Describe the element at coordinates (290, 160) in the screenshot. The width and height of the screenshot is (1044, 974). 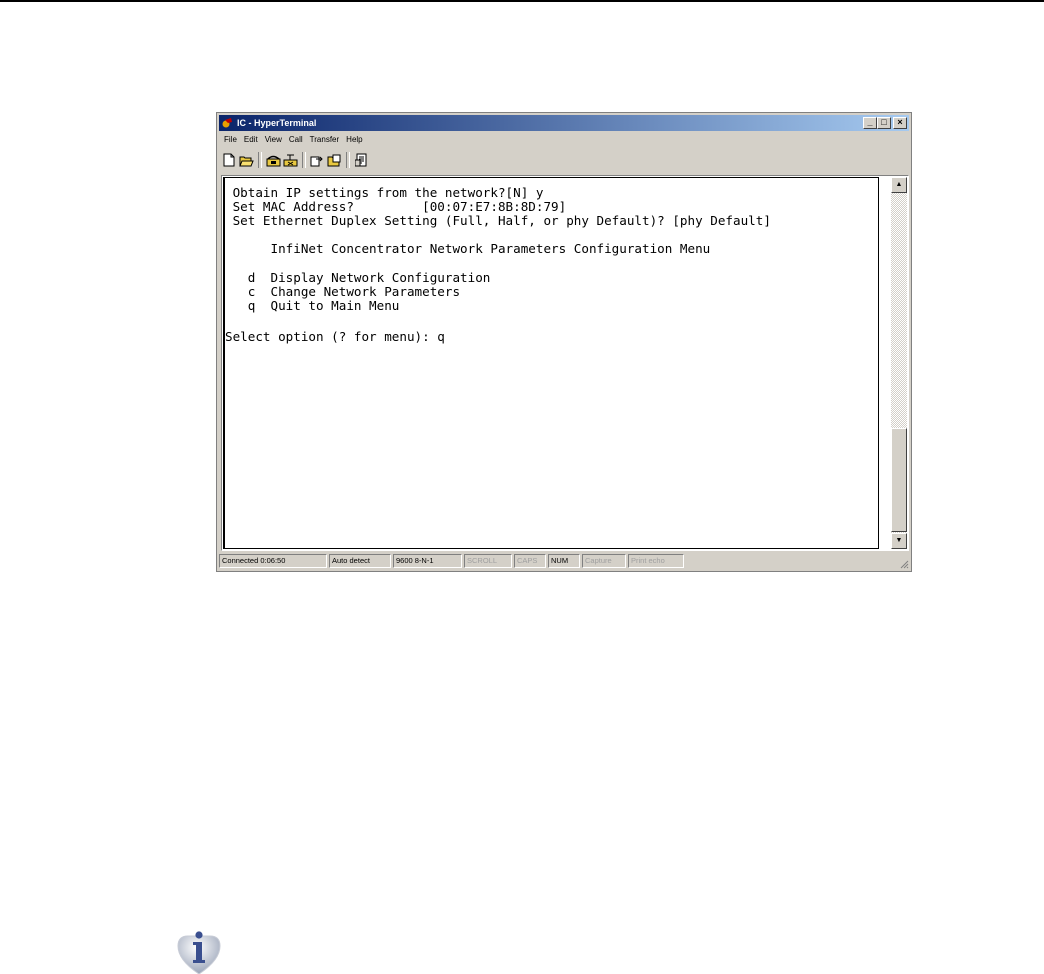
I see `disconnect-phone-icon` at that location.